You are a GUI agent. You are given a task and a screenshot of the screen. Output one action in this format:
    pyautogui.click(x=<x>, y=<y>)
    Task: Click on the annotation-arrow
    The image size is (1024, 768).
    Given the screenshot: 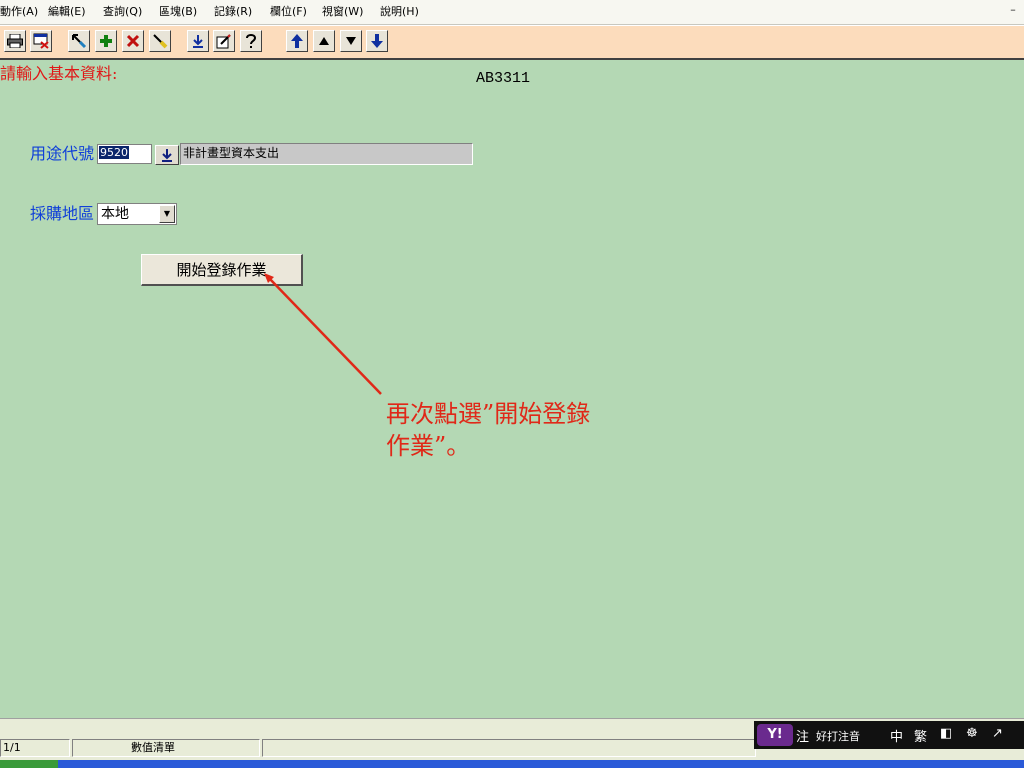 What is the action you would take?
    pyautogui.click(x=323, y=334)
    